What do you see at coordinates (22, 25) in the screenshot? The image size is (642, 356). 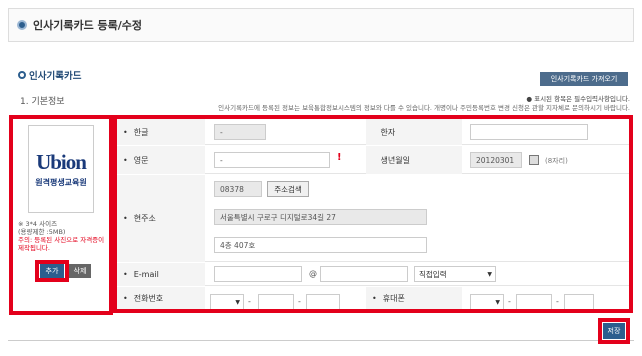 I see `header-bullet-icon` at bounding box center [22, 25].